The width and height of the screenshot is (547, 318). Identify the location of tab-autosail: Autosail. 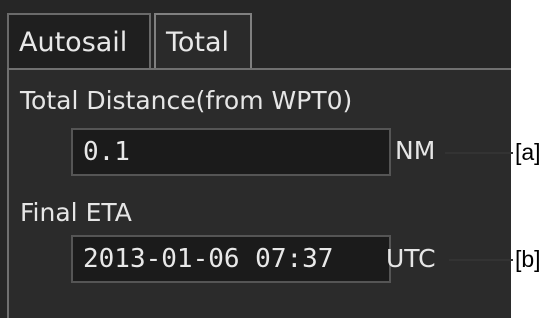
(79, 41).